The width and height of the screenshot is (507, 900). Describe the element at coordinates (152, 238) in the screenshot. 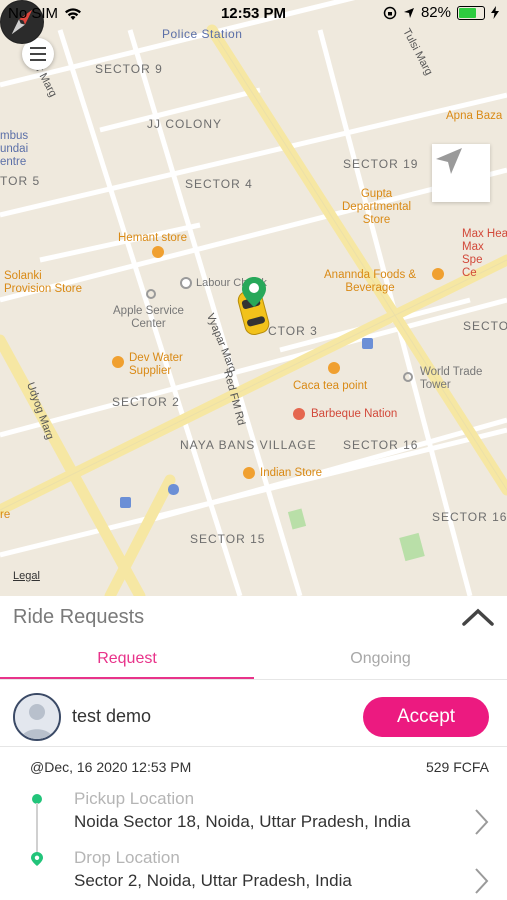

I see `poi-hemant-store: Hemant store` at that location.